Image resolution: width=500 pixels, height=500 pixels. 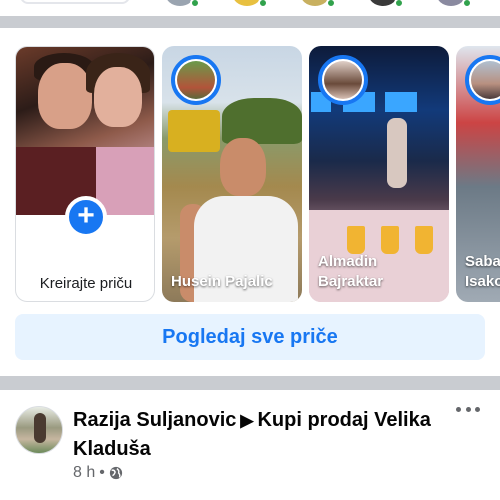 What do you see at coordinates (351, 271) in the screenshot?
I see `story-author-name: Almadin Bajraktar` at bounding box center [351, 271].